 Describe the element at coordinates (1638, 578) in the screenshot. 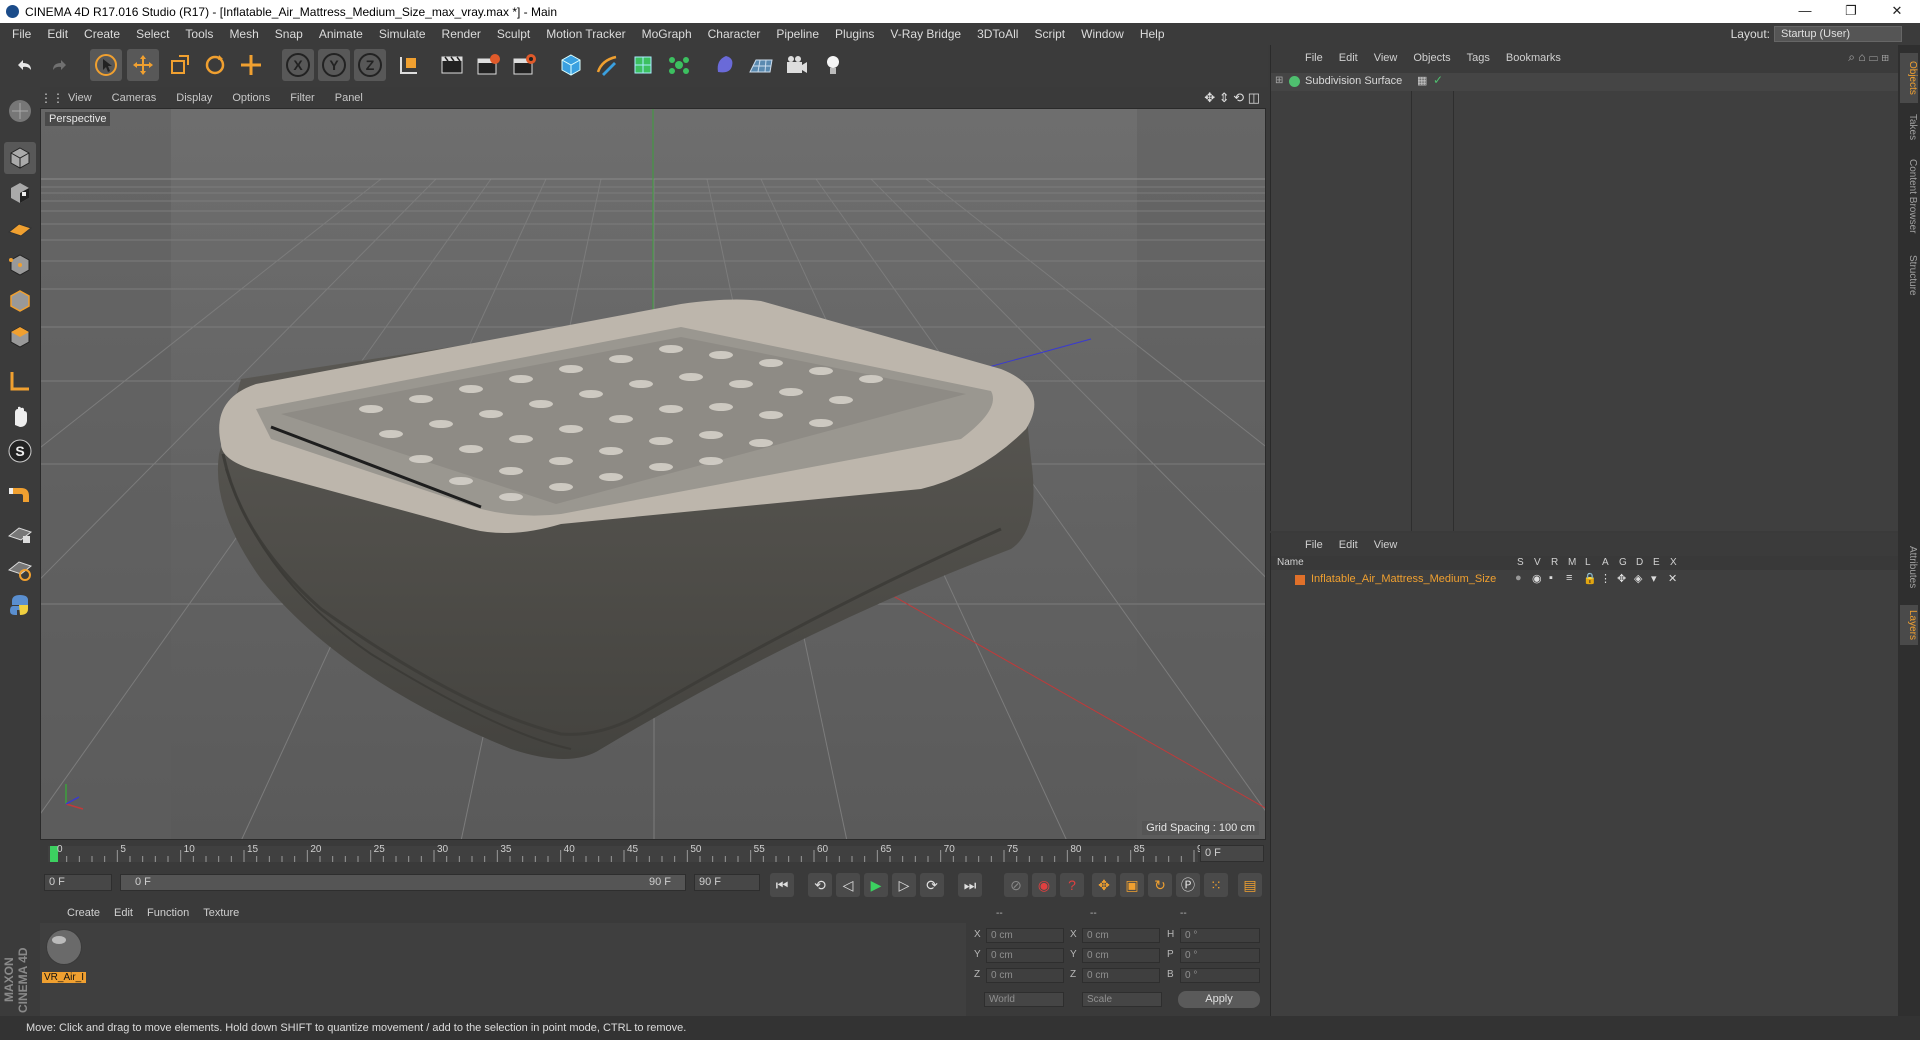

I see `layer-deformer-icon: ◈` at that location.